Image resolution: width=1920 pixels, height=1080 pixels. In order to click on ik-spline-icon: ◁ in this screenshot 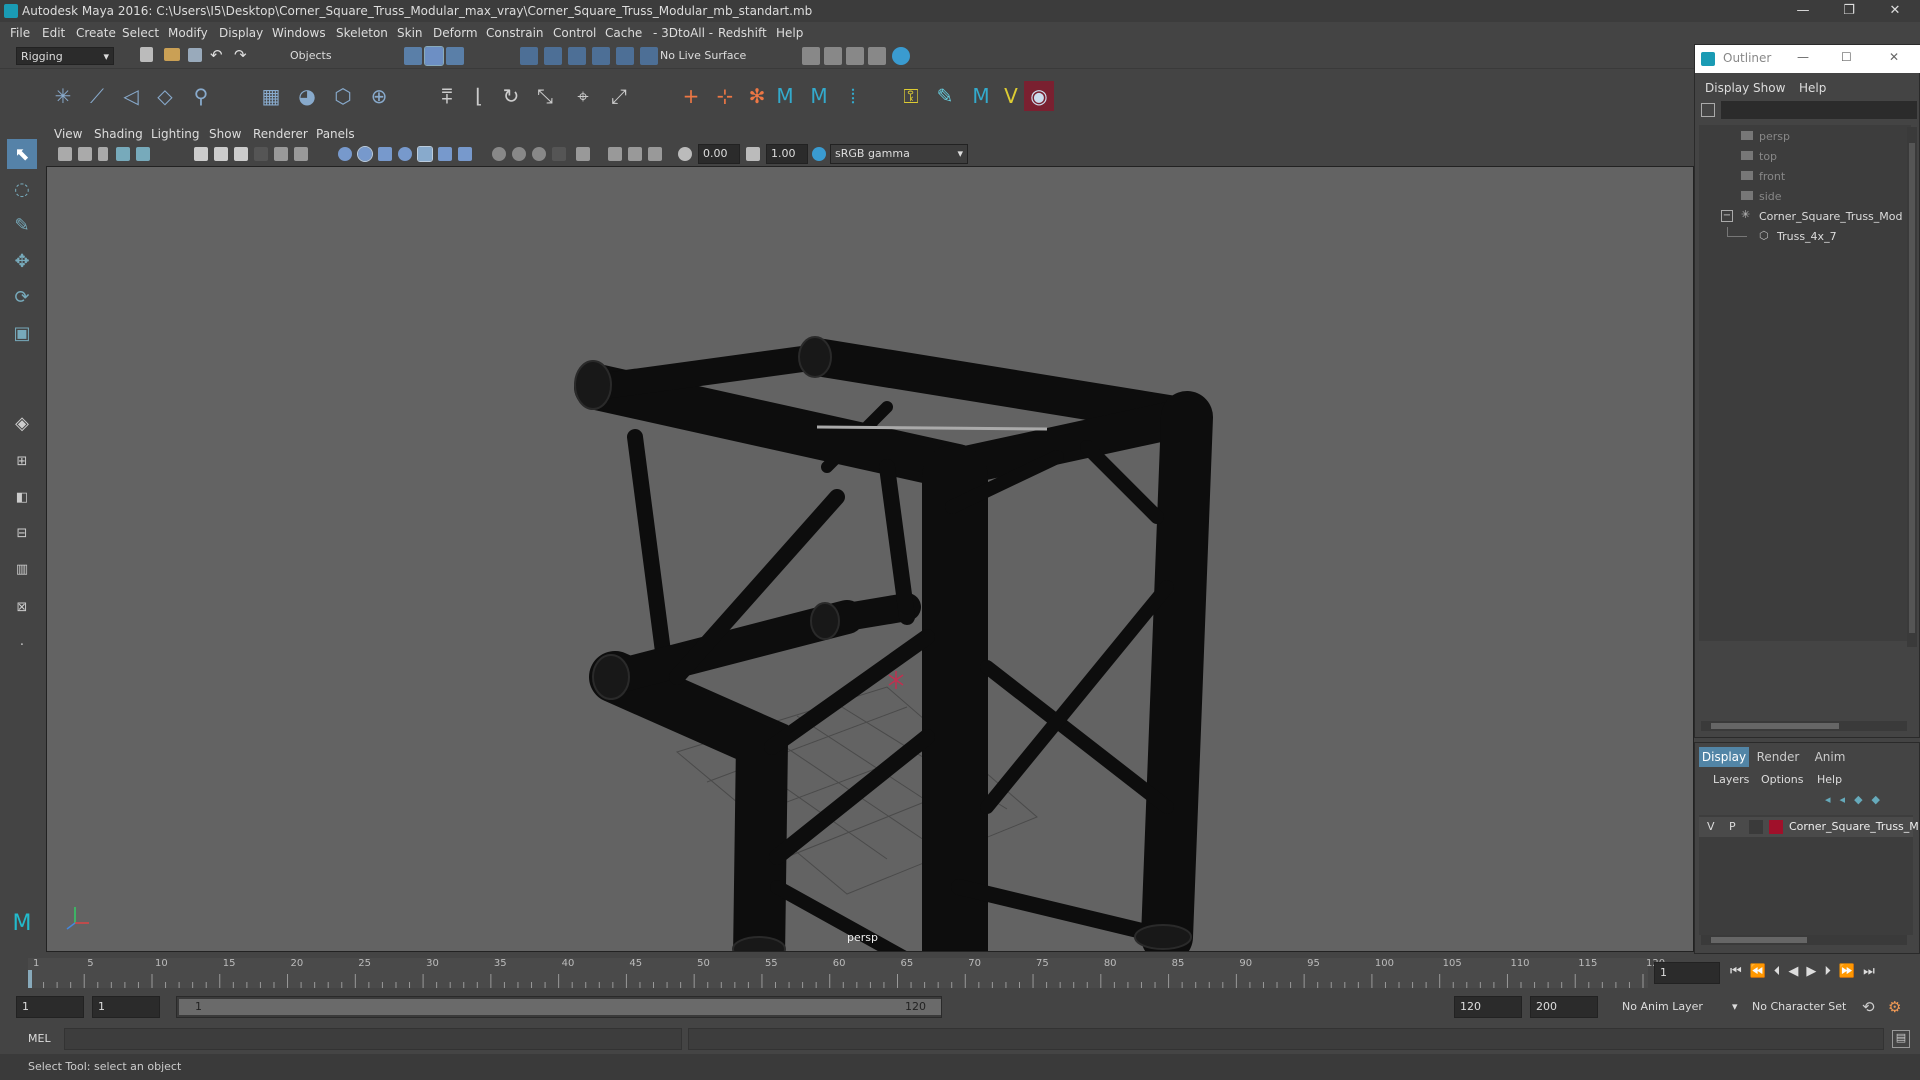, I will do `click(131, 96)`.